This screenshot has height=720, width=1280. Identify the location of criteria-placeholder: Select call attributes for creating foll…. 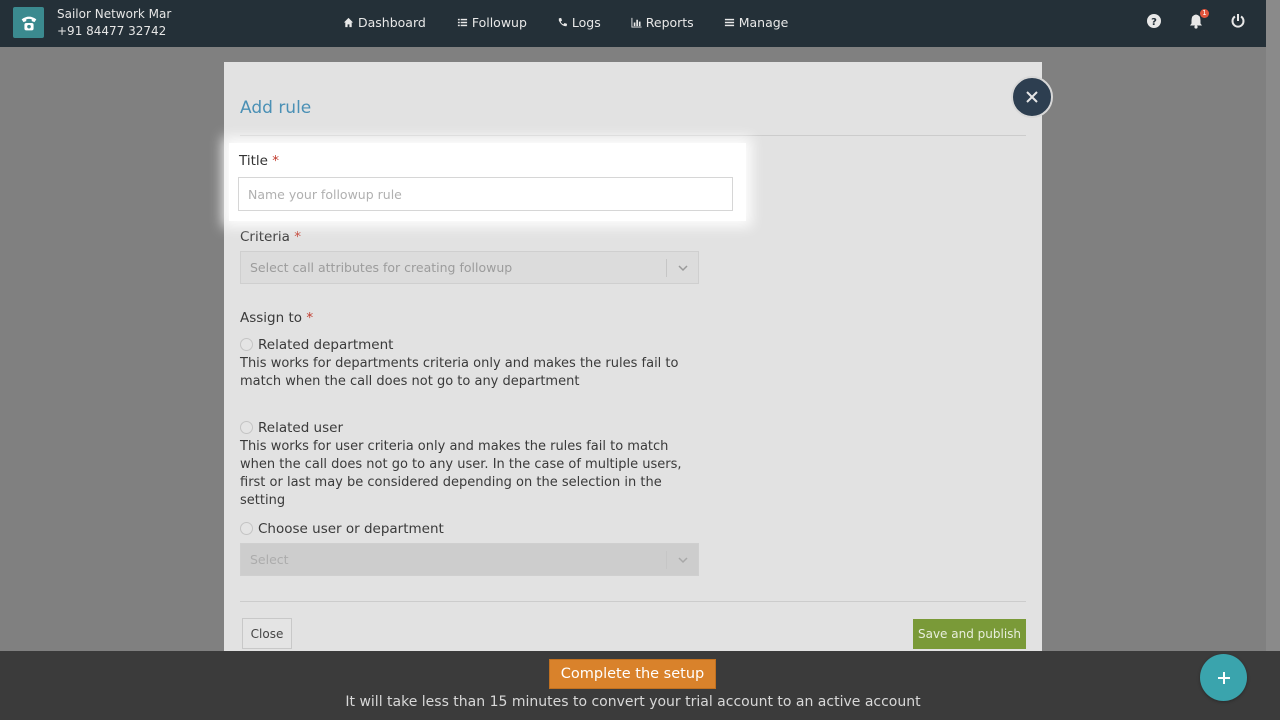
(381, 267).